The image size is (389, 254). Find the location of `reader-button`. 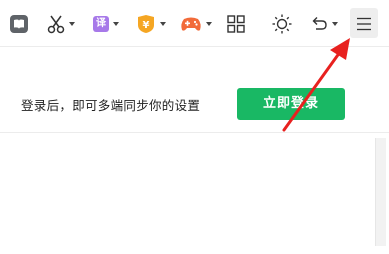

reader-button is located at coordinates (19, 24).